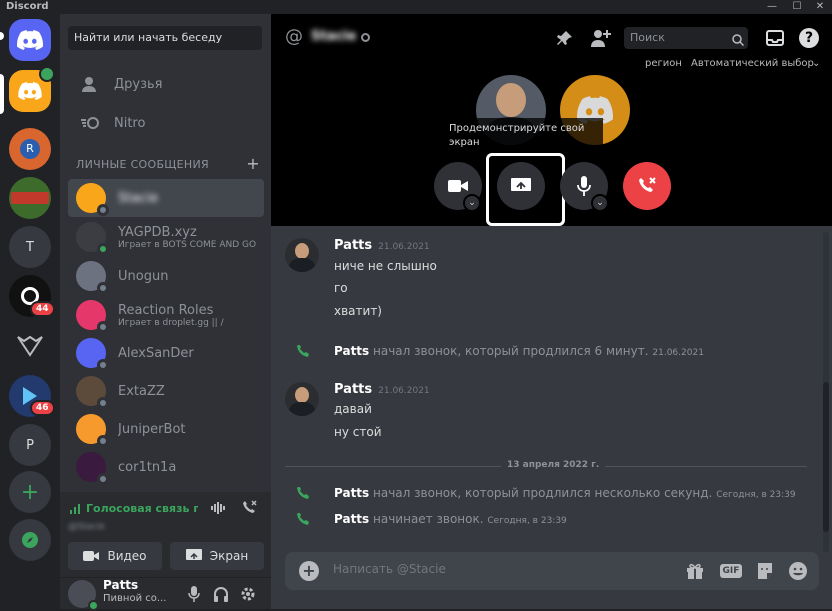 This screenshot has width=832, height=611. I want to click on system-text: начал звонок, который продлился 6 минут., so click(511, 351).